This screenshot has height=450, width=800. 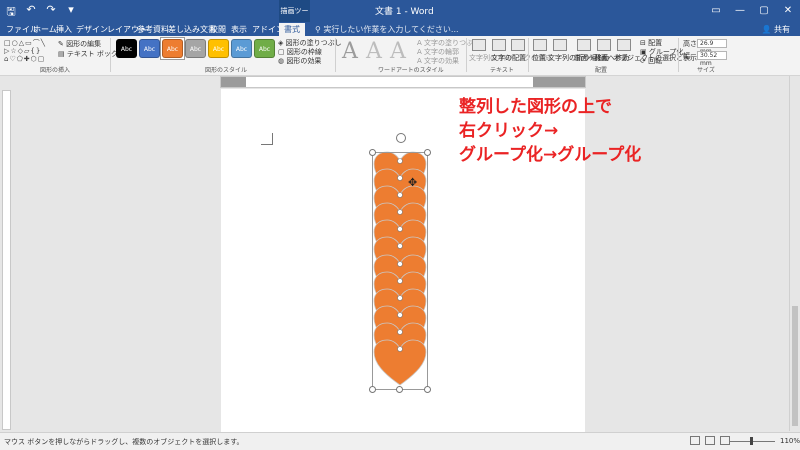 I want to click on wordart-style-1: A, so click(x=350, y=51).